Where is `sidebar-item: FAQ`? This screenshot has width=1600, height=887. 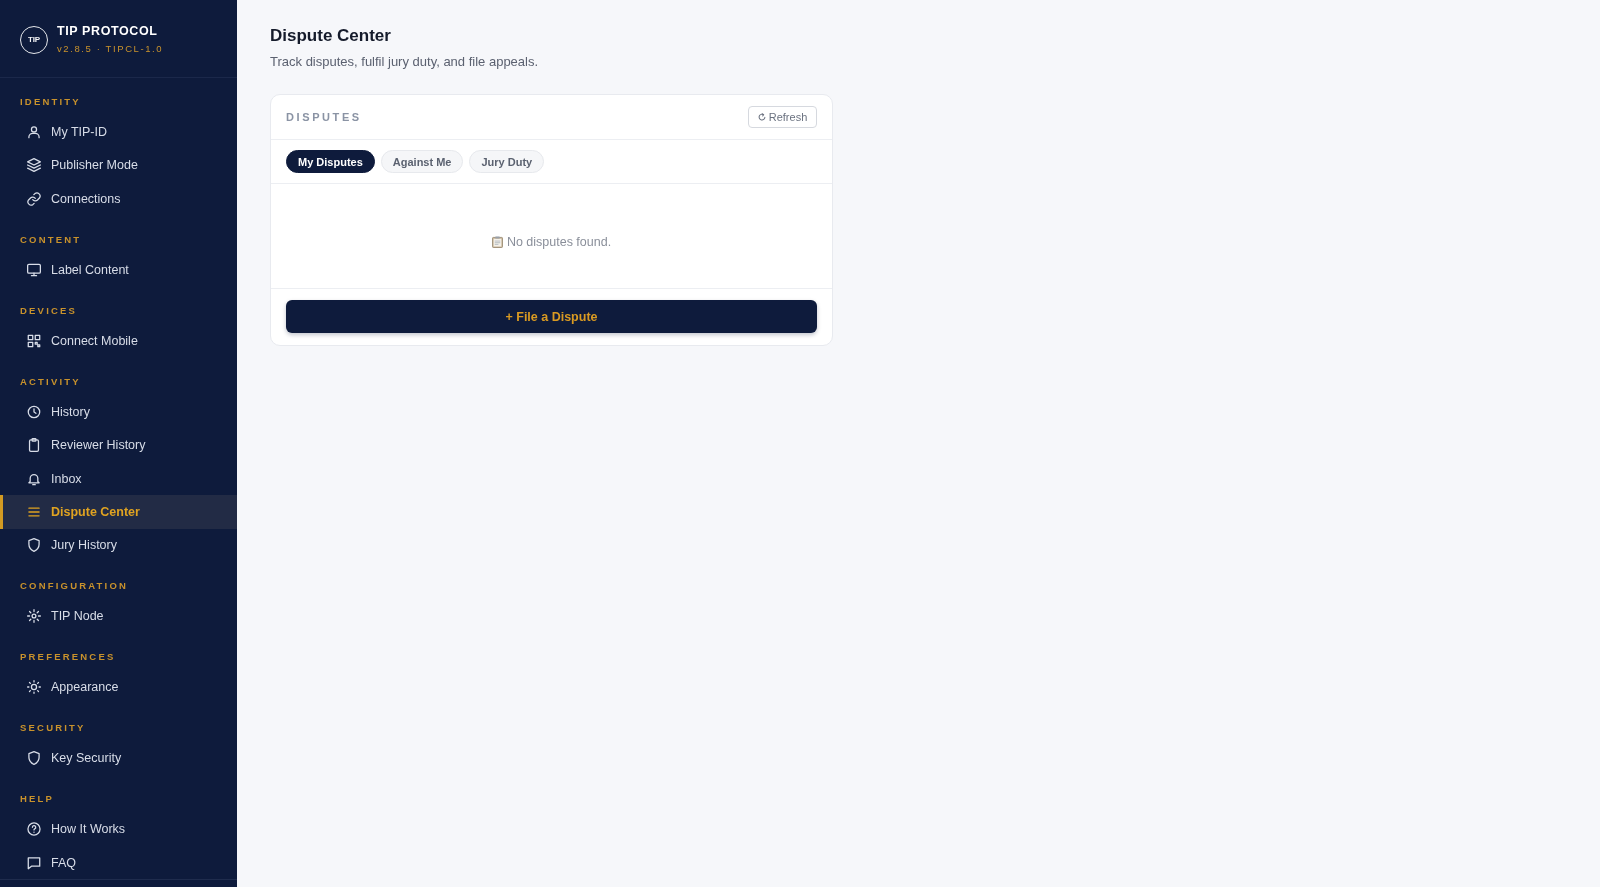
sidebar-item: FAQ is located at coordinates (118, 862).